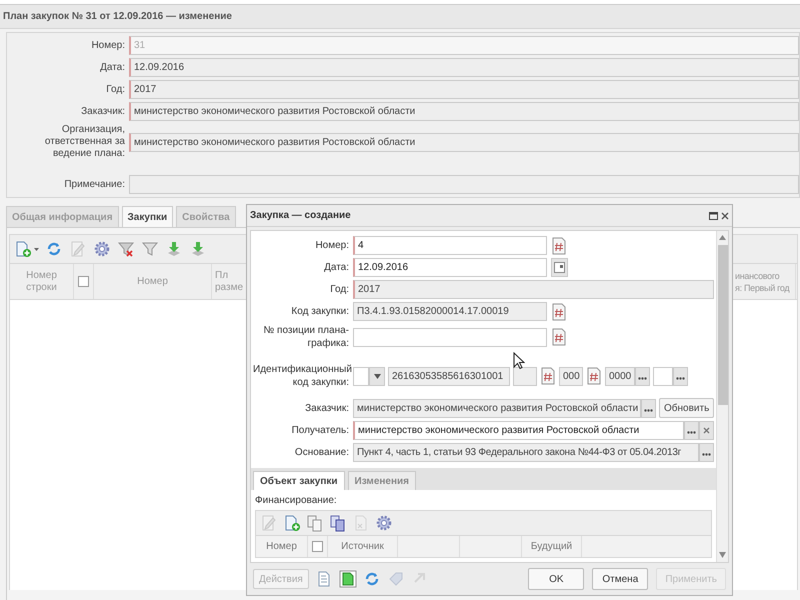 The height and width of the screenshot is (600, 800). Describe the element at coordinates (299, 480) in the screenshot. I see `tab: Объект закупки` at that location.